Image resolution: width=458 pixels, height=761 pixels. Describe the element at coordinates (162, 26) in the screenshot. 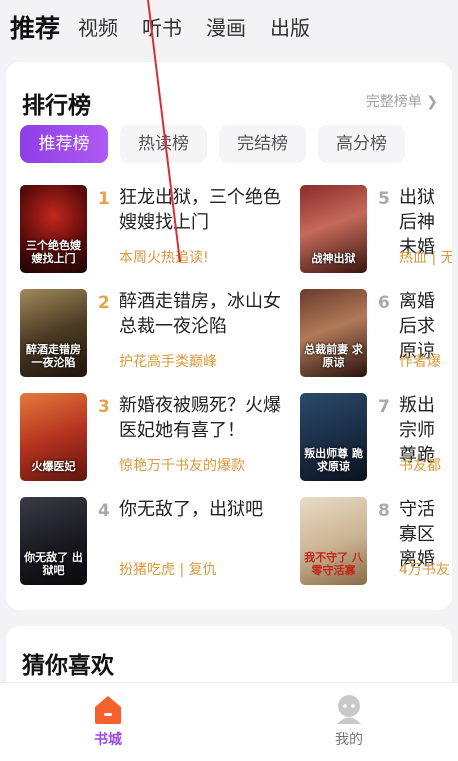

I see `tab-audiobook: 听书` at that location.